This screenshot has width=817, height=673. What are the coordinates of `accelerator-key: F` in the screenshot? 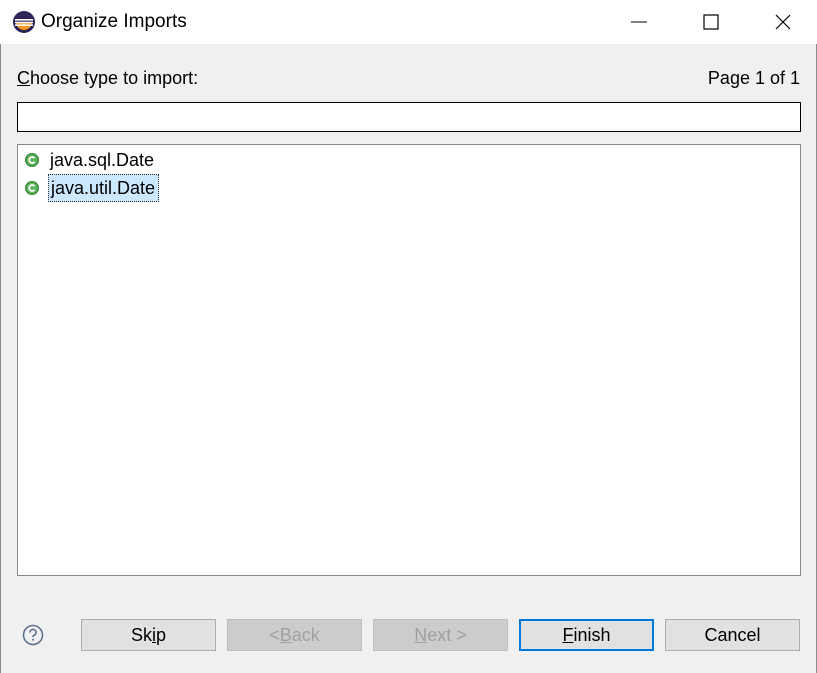 It's located at (568, 634).